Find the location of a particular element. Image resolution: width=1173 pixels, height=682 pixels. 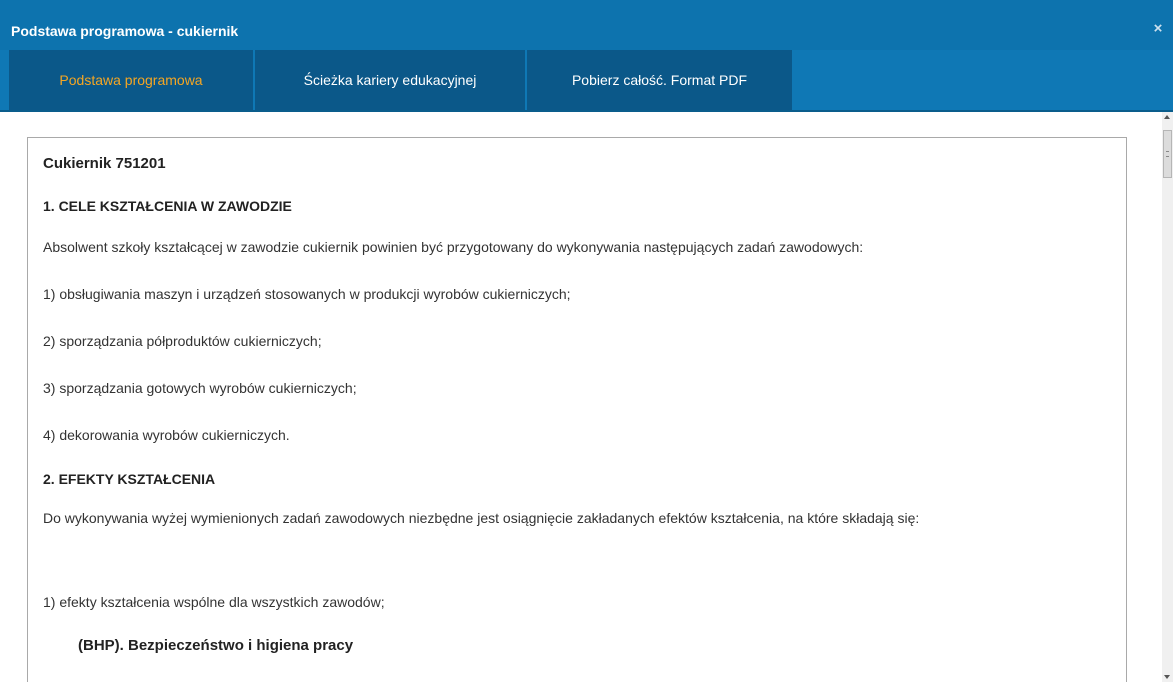

scroll-thumb is located at coordinates (1167, 154).